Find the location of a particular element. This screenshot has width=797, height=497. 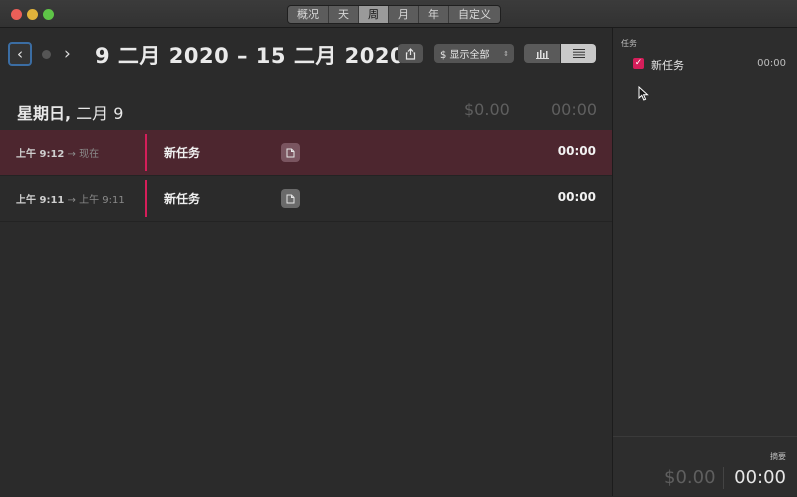

filter-label: $ 显示全部 is located at coordinates (465, 55).